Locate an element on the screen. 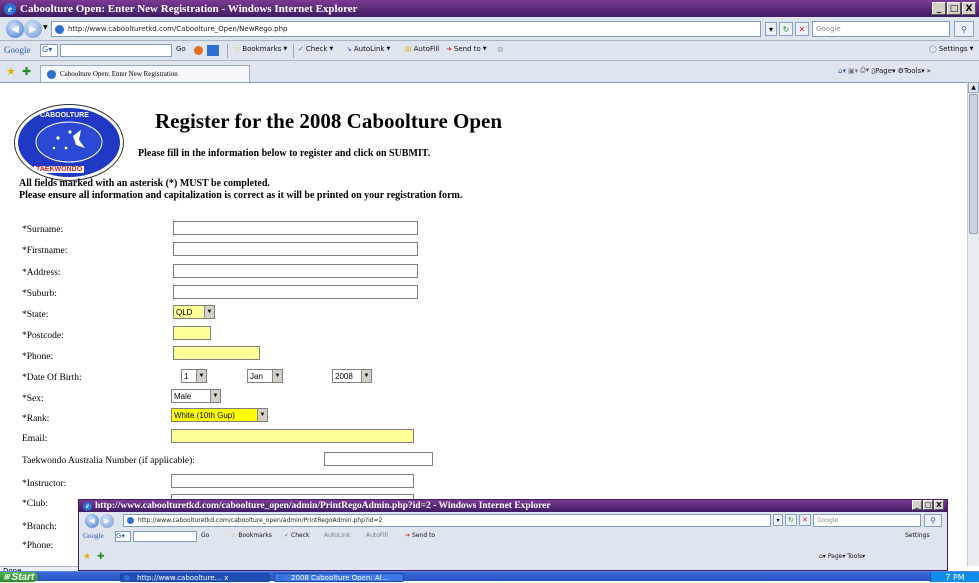 This screenshot has width=979, height=583. page-menu: Page▾ is located at coordinates (837, 556).